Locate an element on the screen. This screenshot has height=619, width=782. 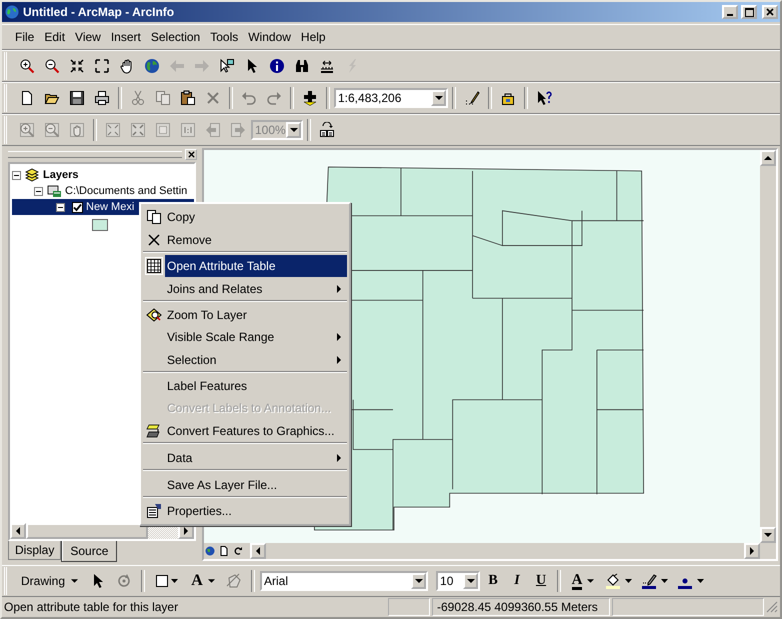
menu-item: Label Features is located at coordinates (245, 386).